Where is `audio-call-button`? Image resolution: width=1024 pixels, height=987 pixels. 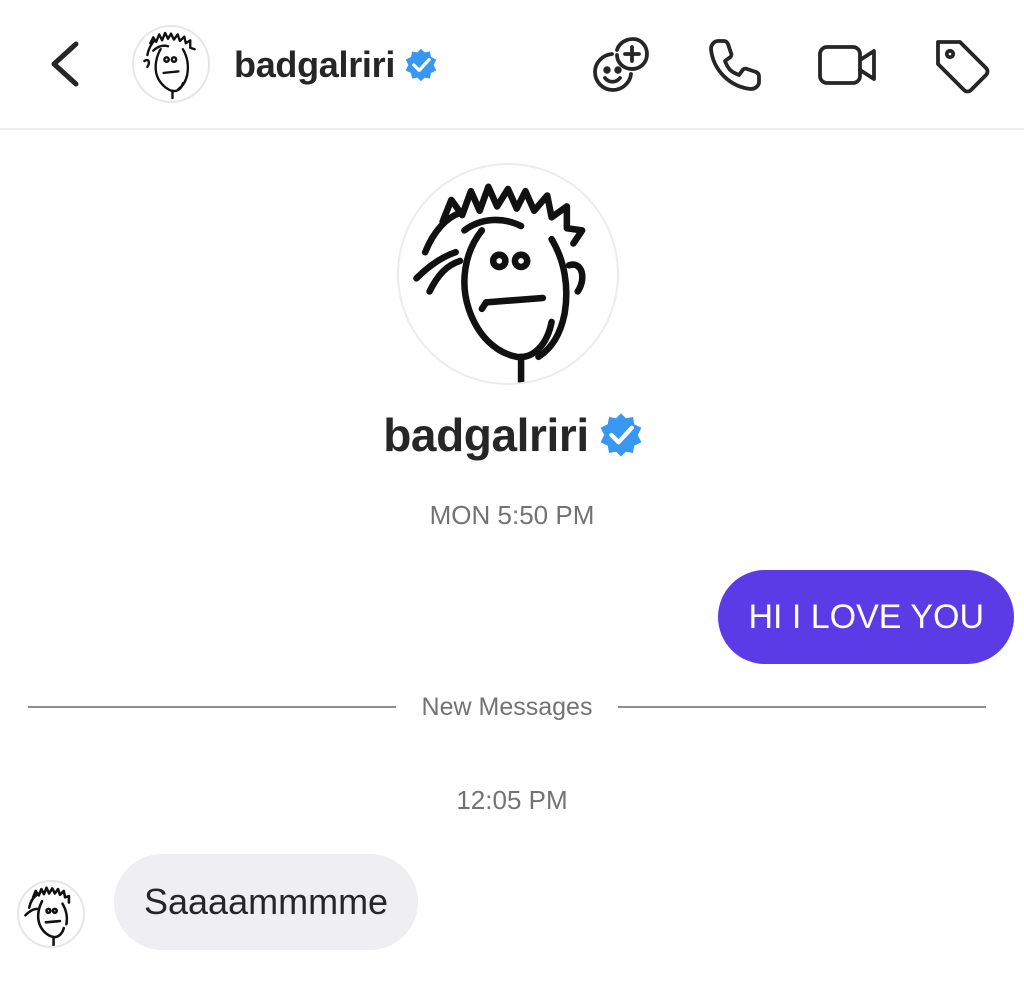 audio-call-button is located at coordinates (735, 65).